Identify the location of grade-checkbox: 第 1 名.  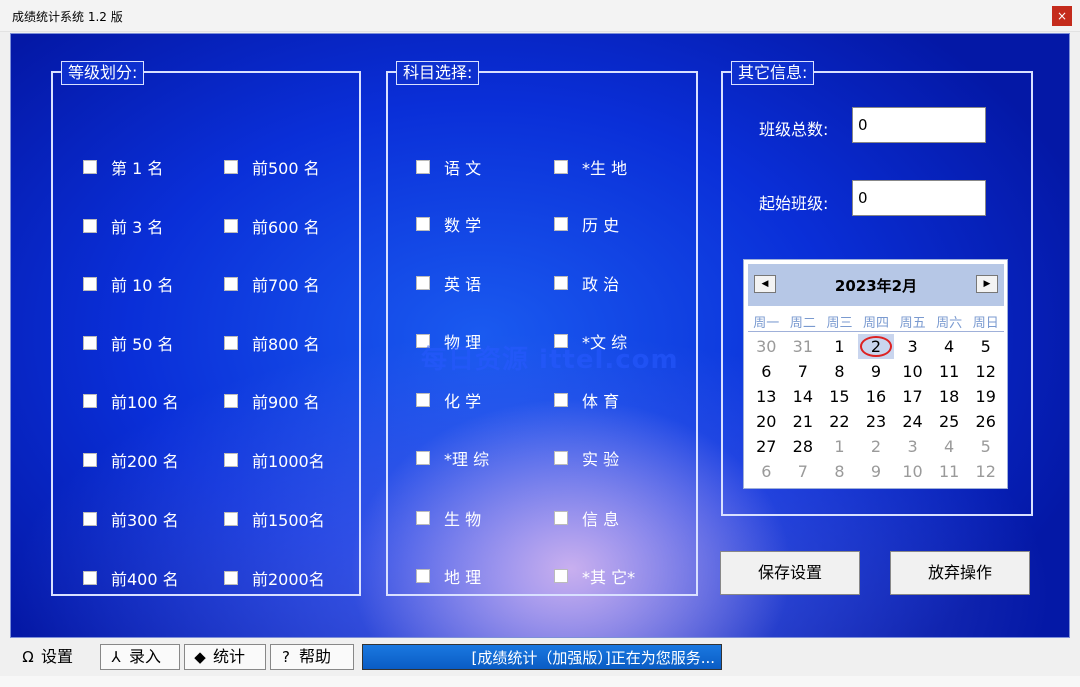
(123, 167).